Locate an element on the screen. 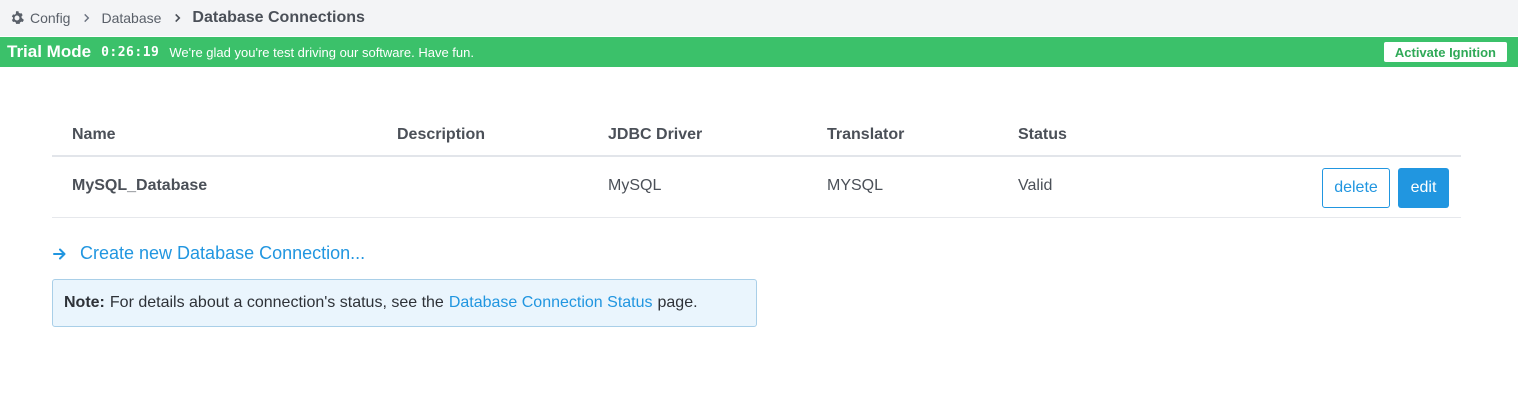 Image resolution: width=1518 pixels, height=395 pixels. header-translator: Translator is located at coordinates (865, 135).